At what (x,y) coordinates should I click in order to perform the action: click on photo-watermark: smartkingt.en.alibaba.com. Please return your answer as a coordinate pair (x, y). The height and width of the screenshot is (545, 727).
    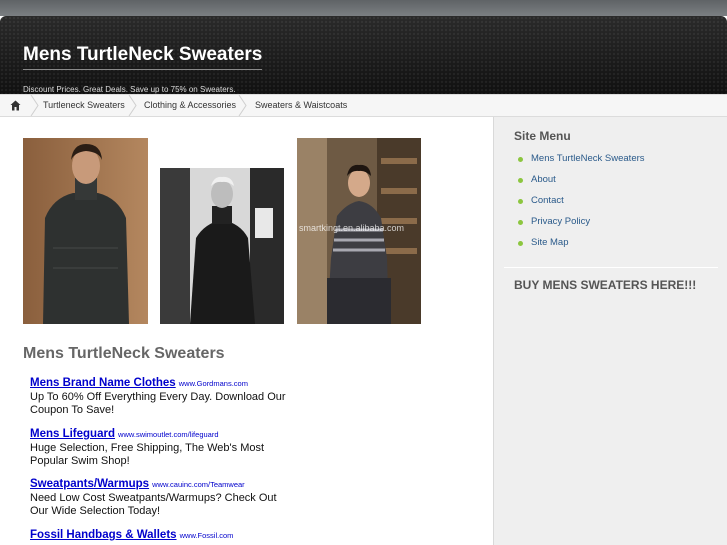
    Looking at the image, I should click on (352, 228).